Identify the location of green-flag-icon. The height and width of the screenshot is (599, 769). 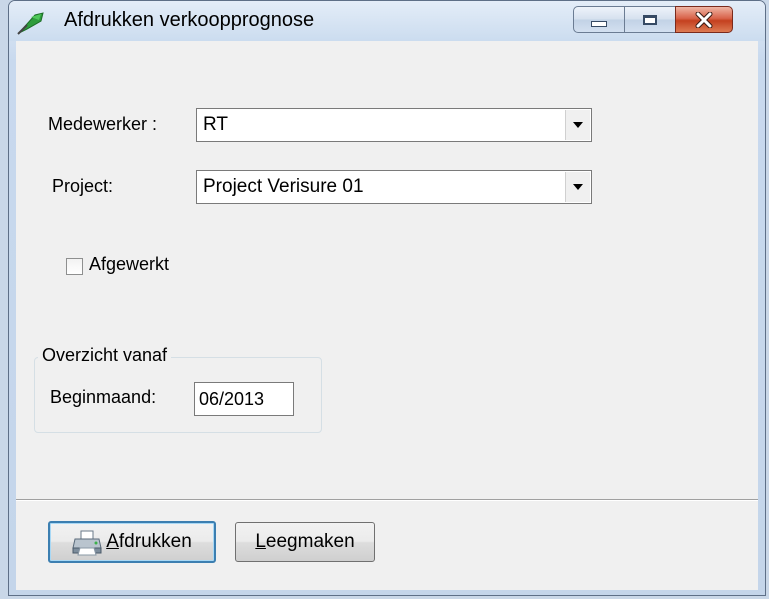
(30, 23).